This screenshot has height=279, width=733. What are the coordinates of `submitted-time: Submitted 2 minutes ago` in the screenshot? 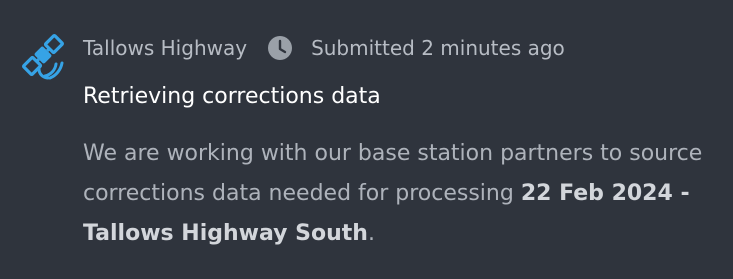 It's located at (438, 48).